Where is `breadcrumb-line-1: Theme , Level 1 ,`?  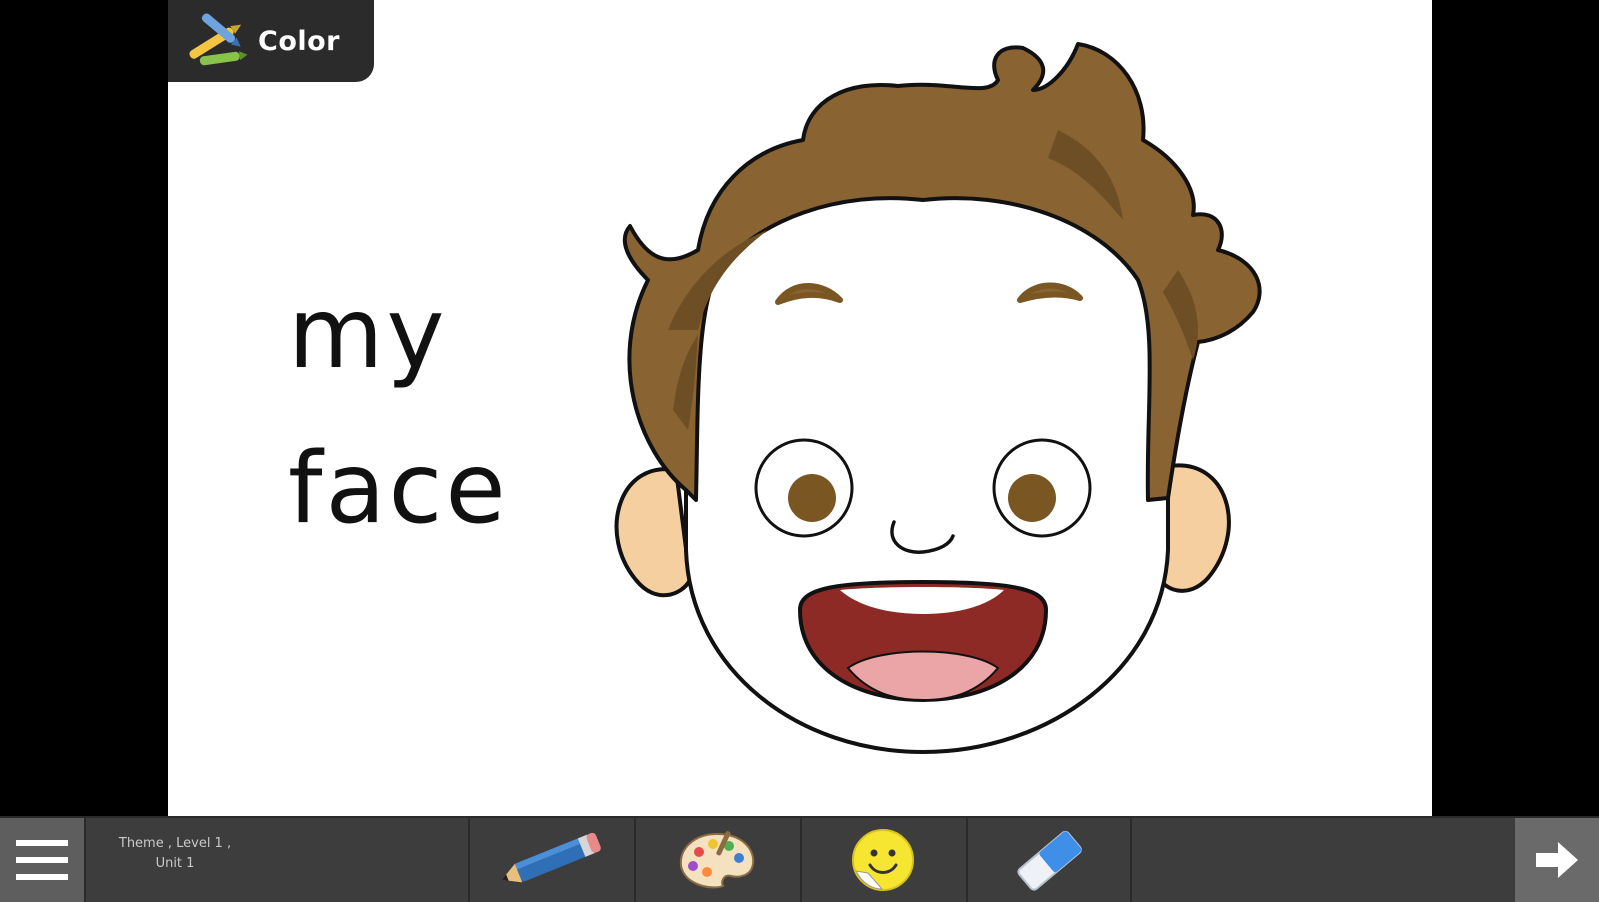
breadcrumb-line-1: Theme , Level 1 , is located at coordinates (175, 843).